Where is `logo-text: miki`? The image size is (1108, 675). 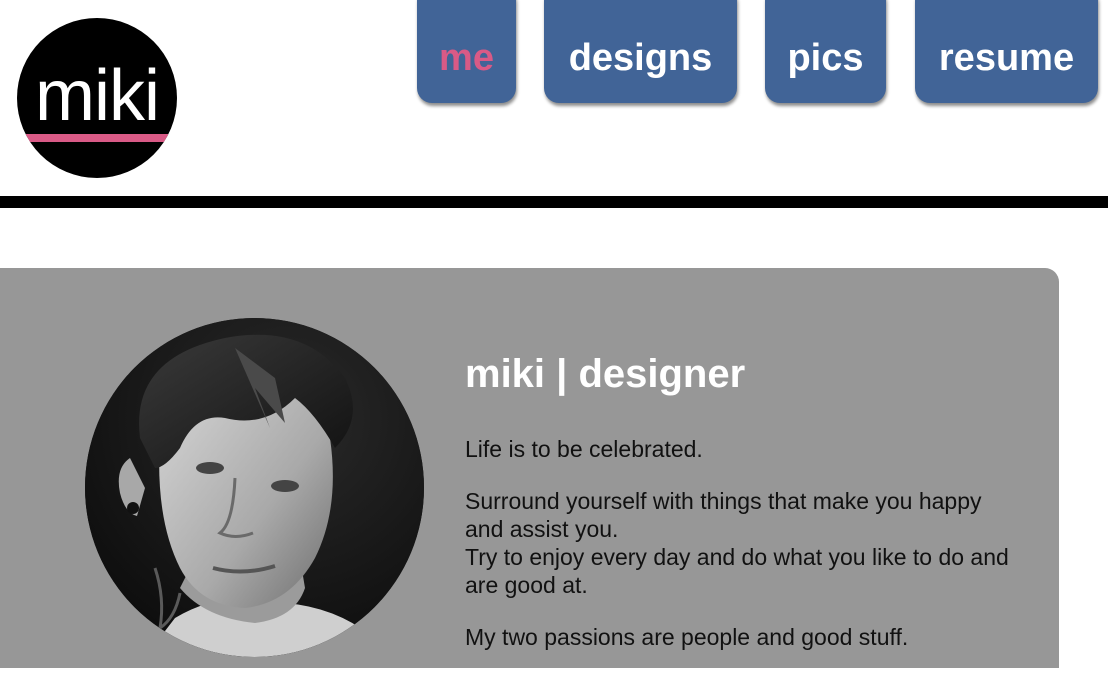 logo-text: miki is located at coordinates (97, 96).